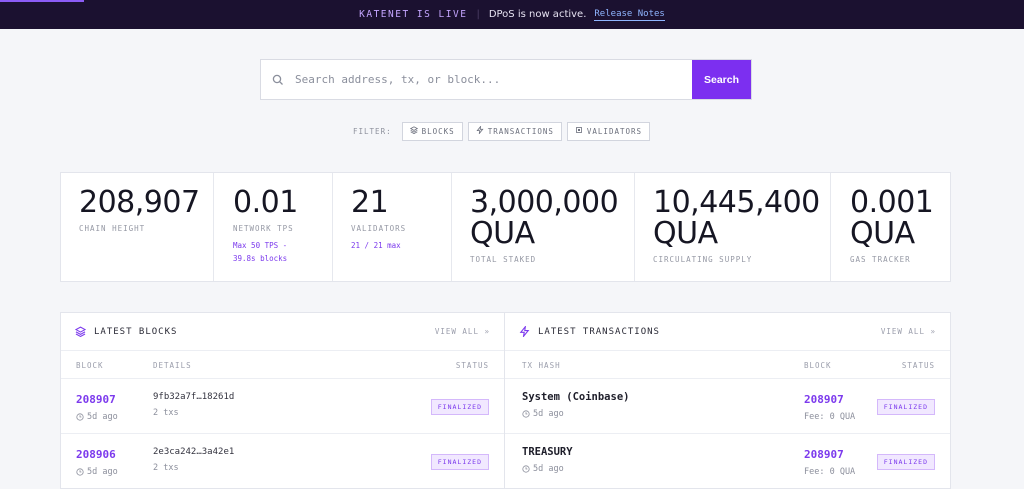 The image size is (1024, 489). Describe the element at coordinates (579, 131) in the screenshot. I see `chip-icon` at that location.